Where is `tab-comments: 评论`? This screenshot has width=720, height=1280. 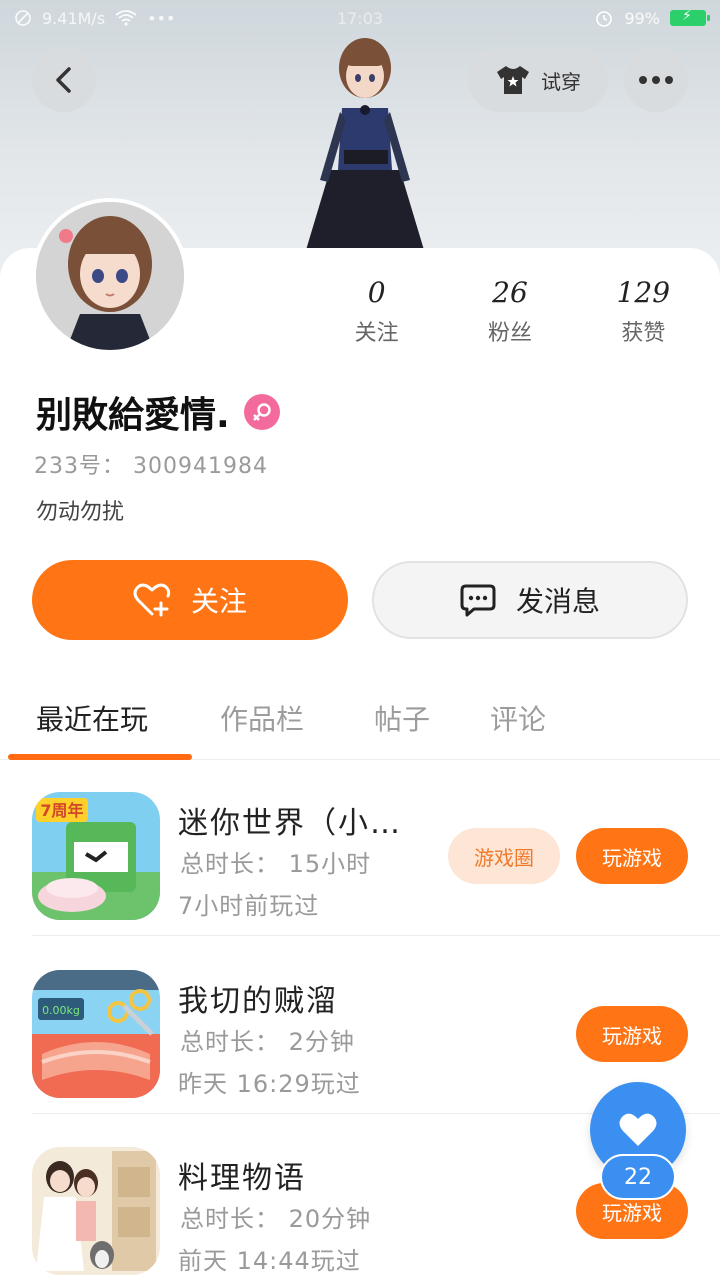 tab-comments: 评论 is located at coordinates (518, 718).